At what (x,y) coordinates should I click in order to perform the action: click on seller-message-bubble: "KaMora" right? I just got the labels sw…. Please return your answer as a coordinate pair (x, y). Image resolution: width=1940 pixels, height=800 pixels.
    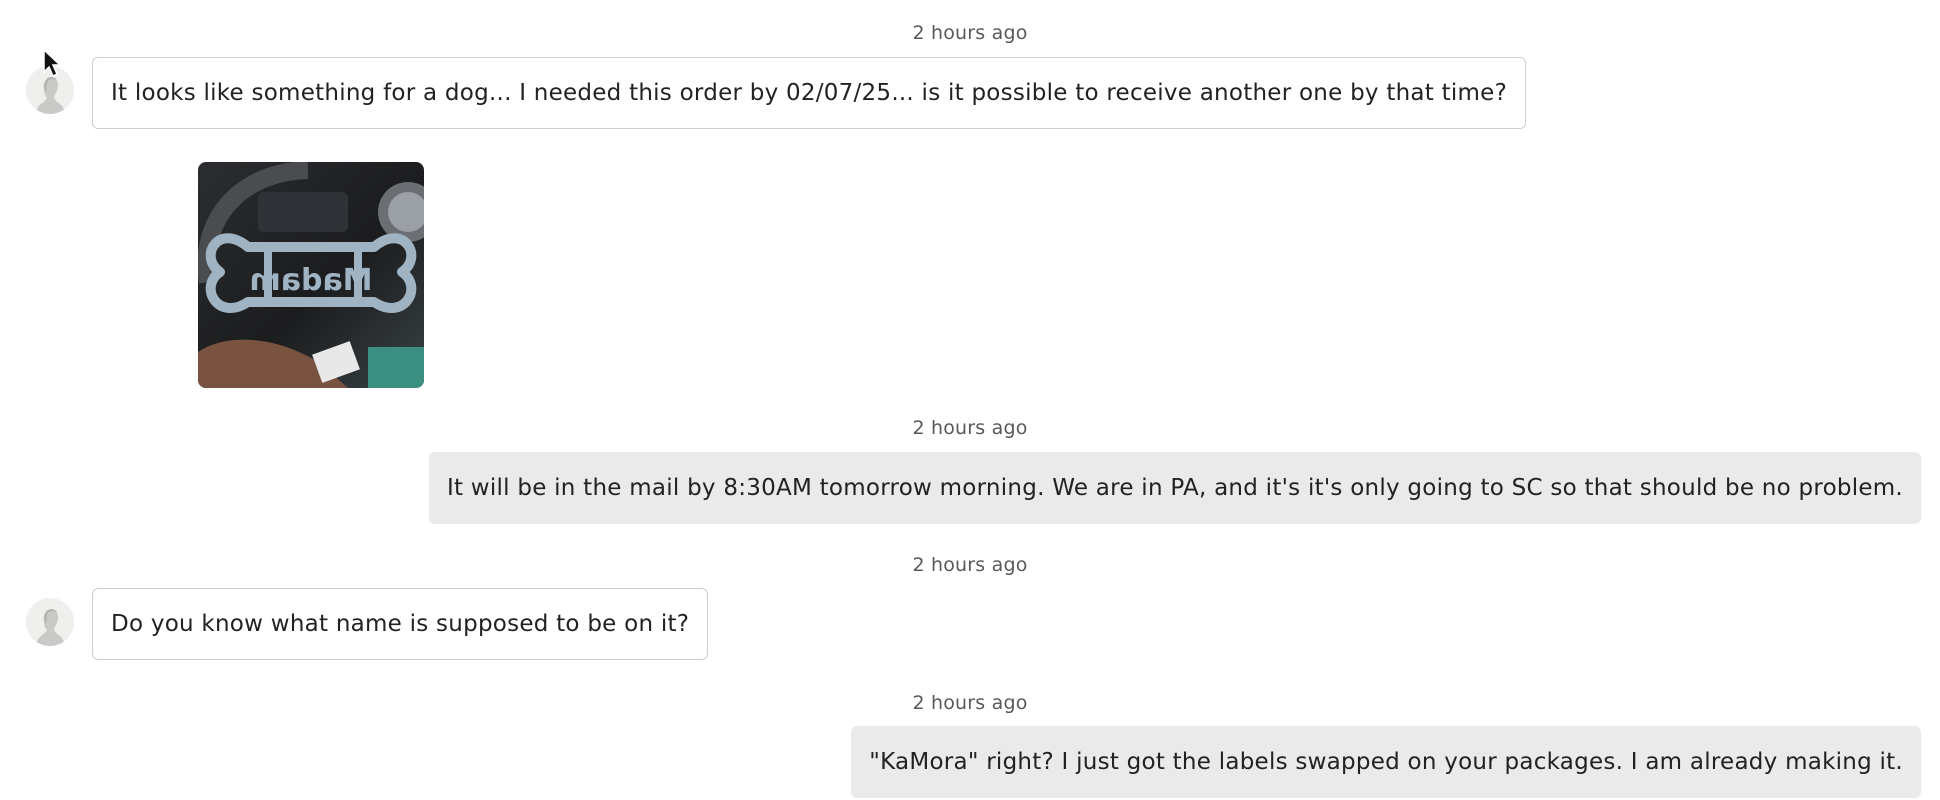
    Looking at the image, I should click on (1386, 762).